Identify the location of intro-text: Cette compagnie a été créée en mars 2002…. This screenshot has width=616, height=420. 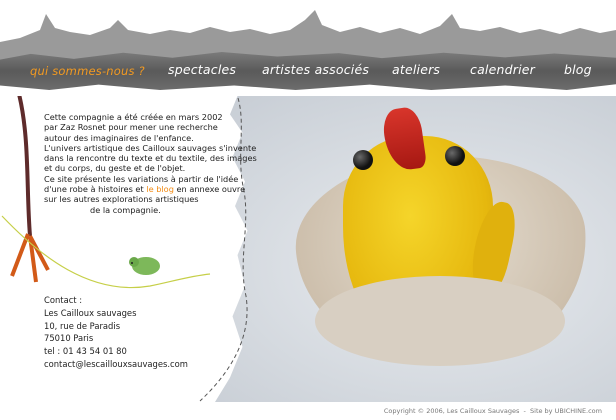
(150, 163).